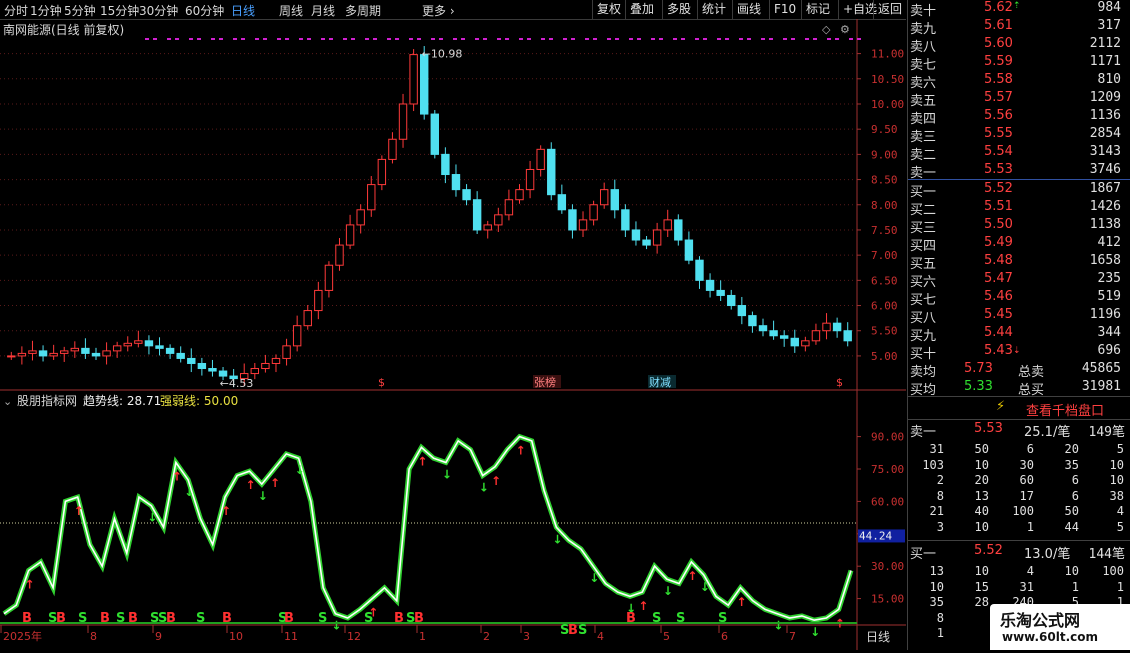  I want to click on toolbar-button-0: 复权, so click(608, 9).